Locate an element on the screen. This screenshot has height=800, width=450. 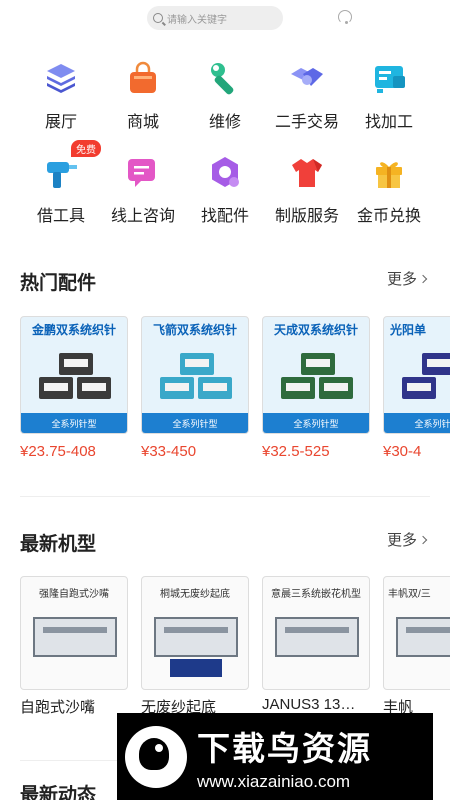
watermark-title: 下载鸟资源 is located at coordinates (284, 748).